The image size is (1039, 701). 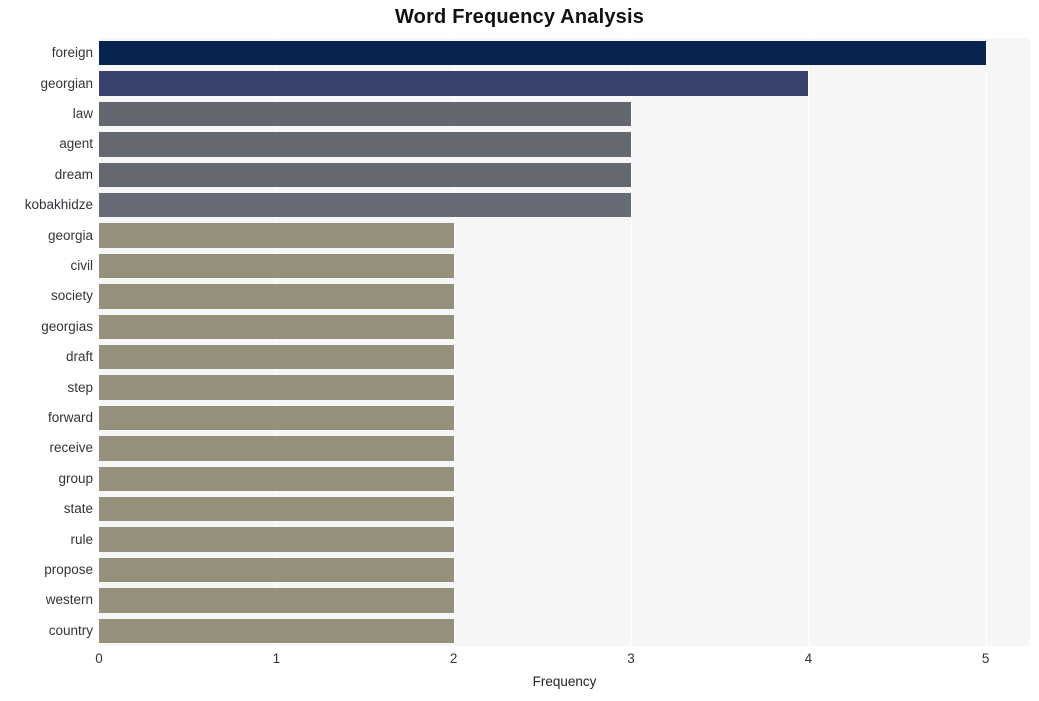 I want to click on x-axis-tick-0: 0, so click(x=99, y=658).